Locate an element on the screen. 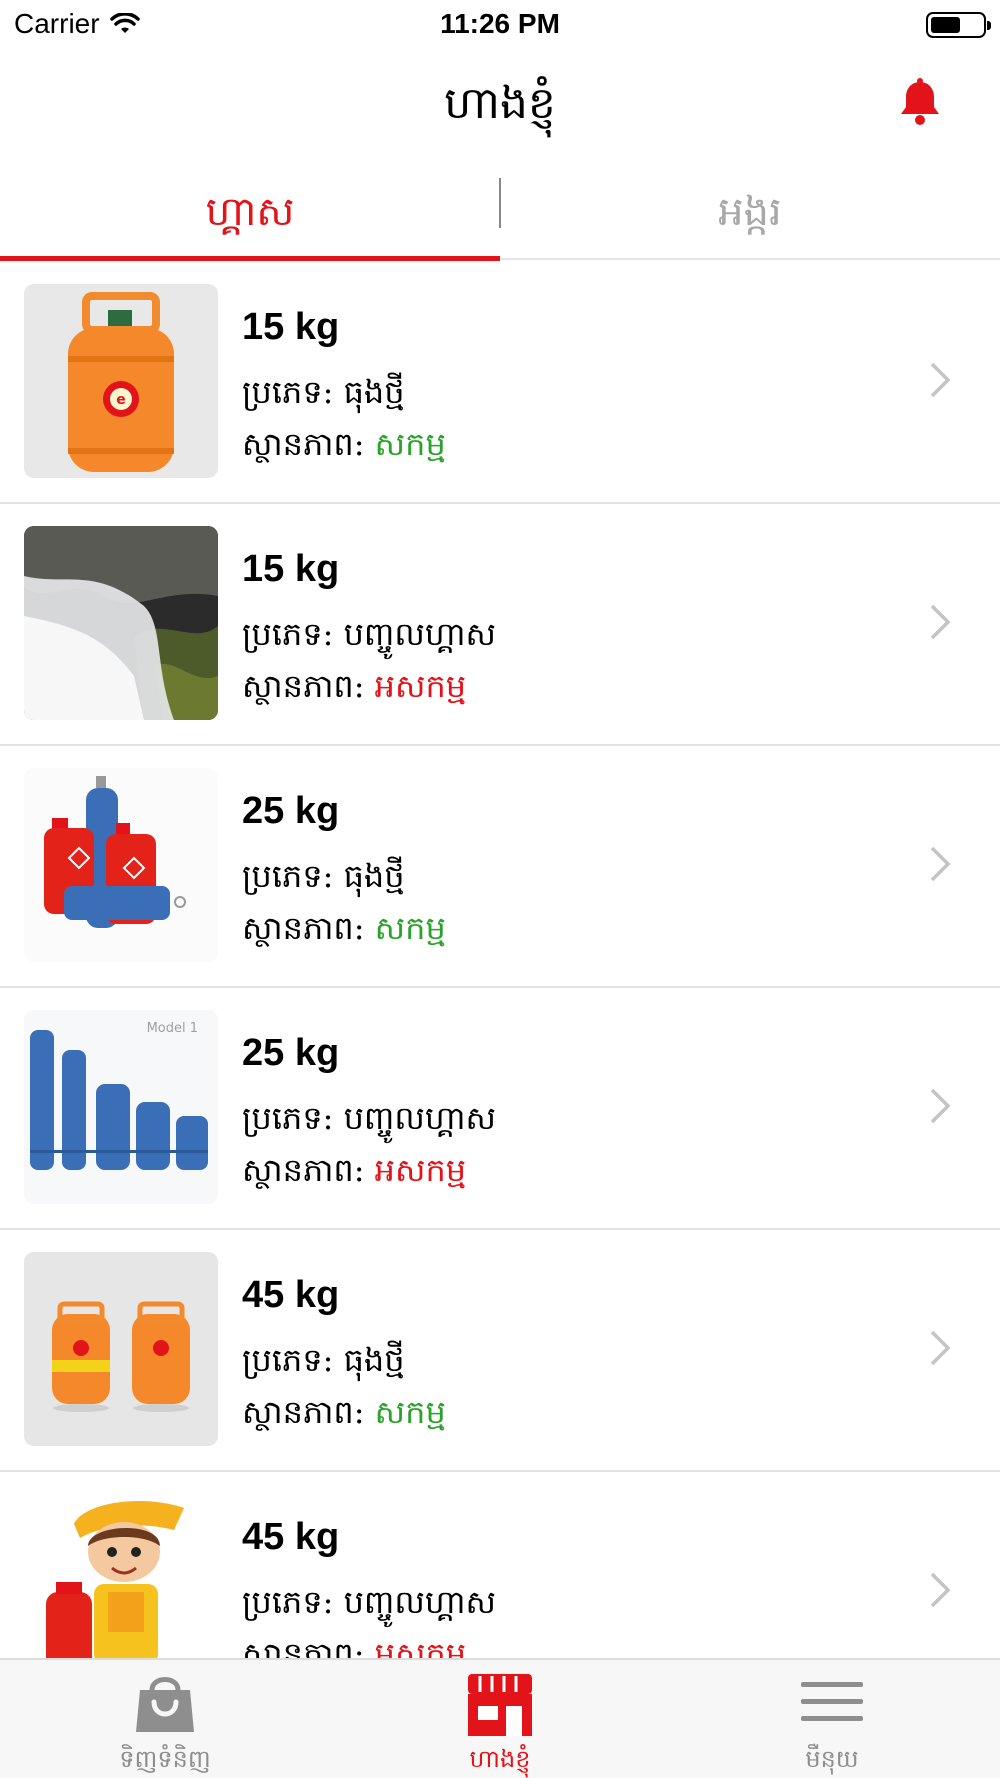 This screenshot has width=1000, height=1778. tab-bar-item-menu: មឺនុយ is located at coordinates (832, 1719).